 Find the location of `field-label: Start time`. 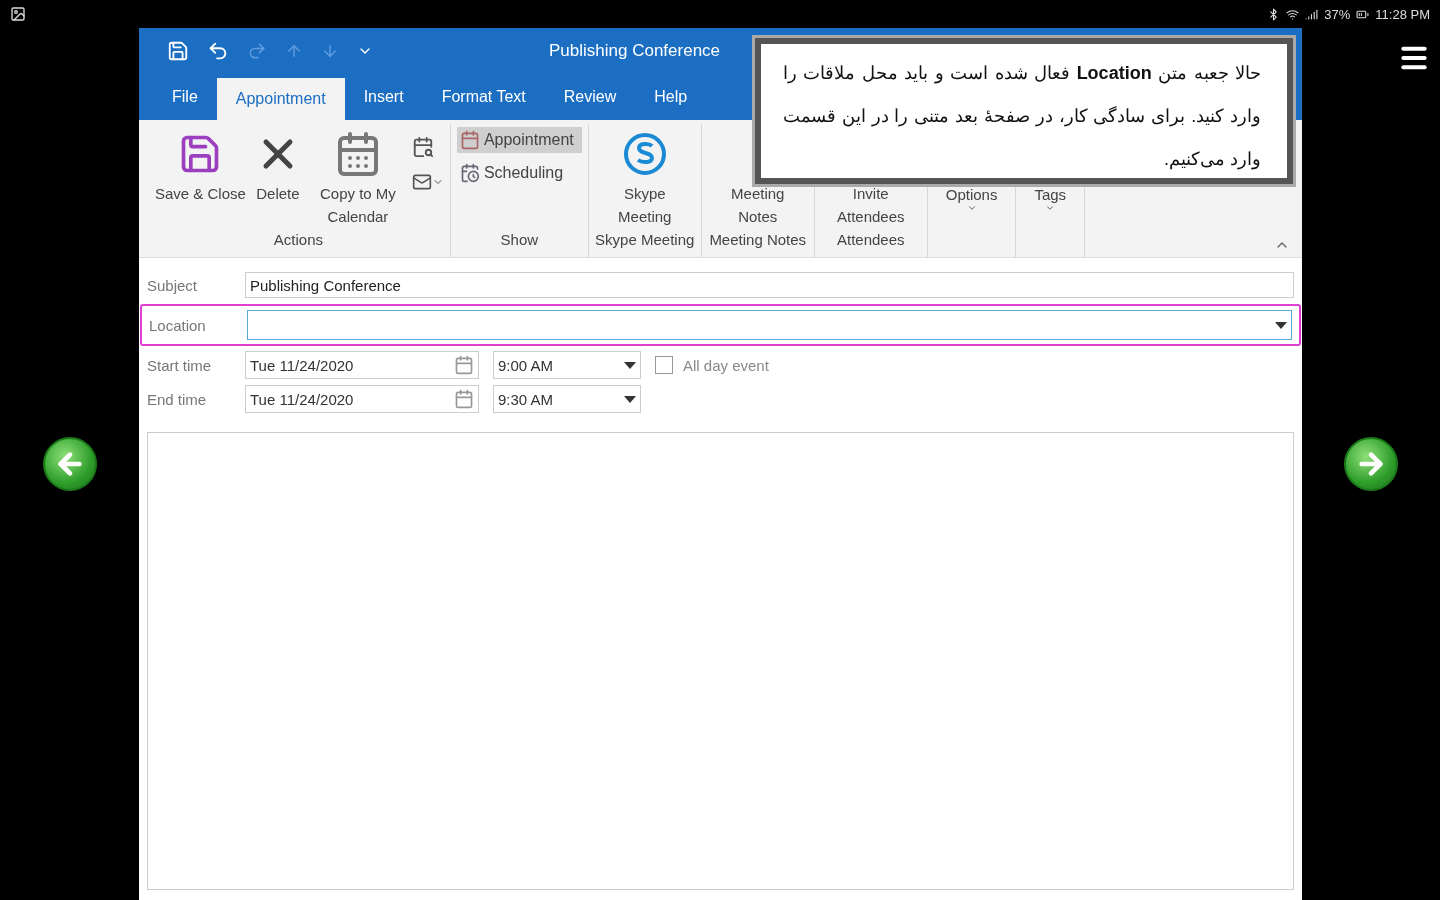

field-label: Start time is located at coordinates (180, 365).